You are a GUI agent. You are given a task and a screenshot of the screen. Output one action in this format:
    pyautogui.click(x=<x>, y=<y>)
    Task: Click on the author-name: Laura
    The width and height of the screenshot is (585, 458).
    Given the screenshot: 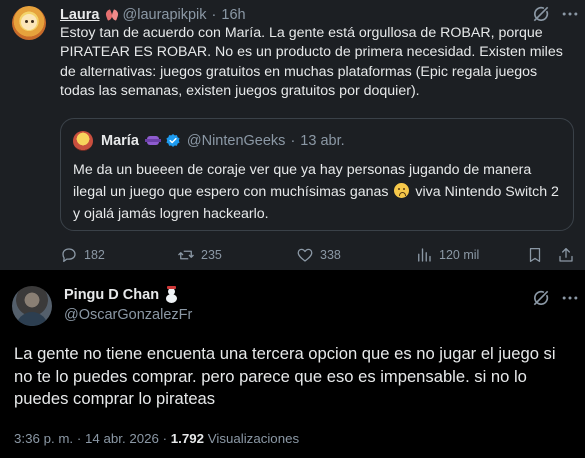 What is the action you would take?
    pyautogui.click(x=80, y=15)
    